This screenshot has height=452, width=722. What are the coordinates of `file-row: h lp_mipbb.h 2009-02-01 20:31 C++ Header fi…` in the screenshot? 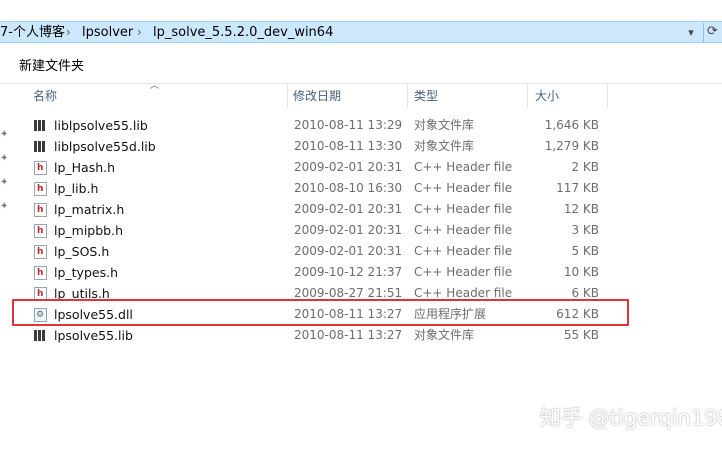 It's located at (320, 230).